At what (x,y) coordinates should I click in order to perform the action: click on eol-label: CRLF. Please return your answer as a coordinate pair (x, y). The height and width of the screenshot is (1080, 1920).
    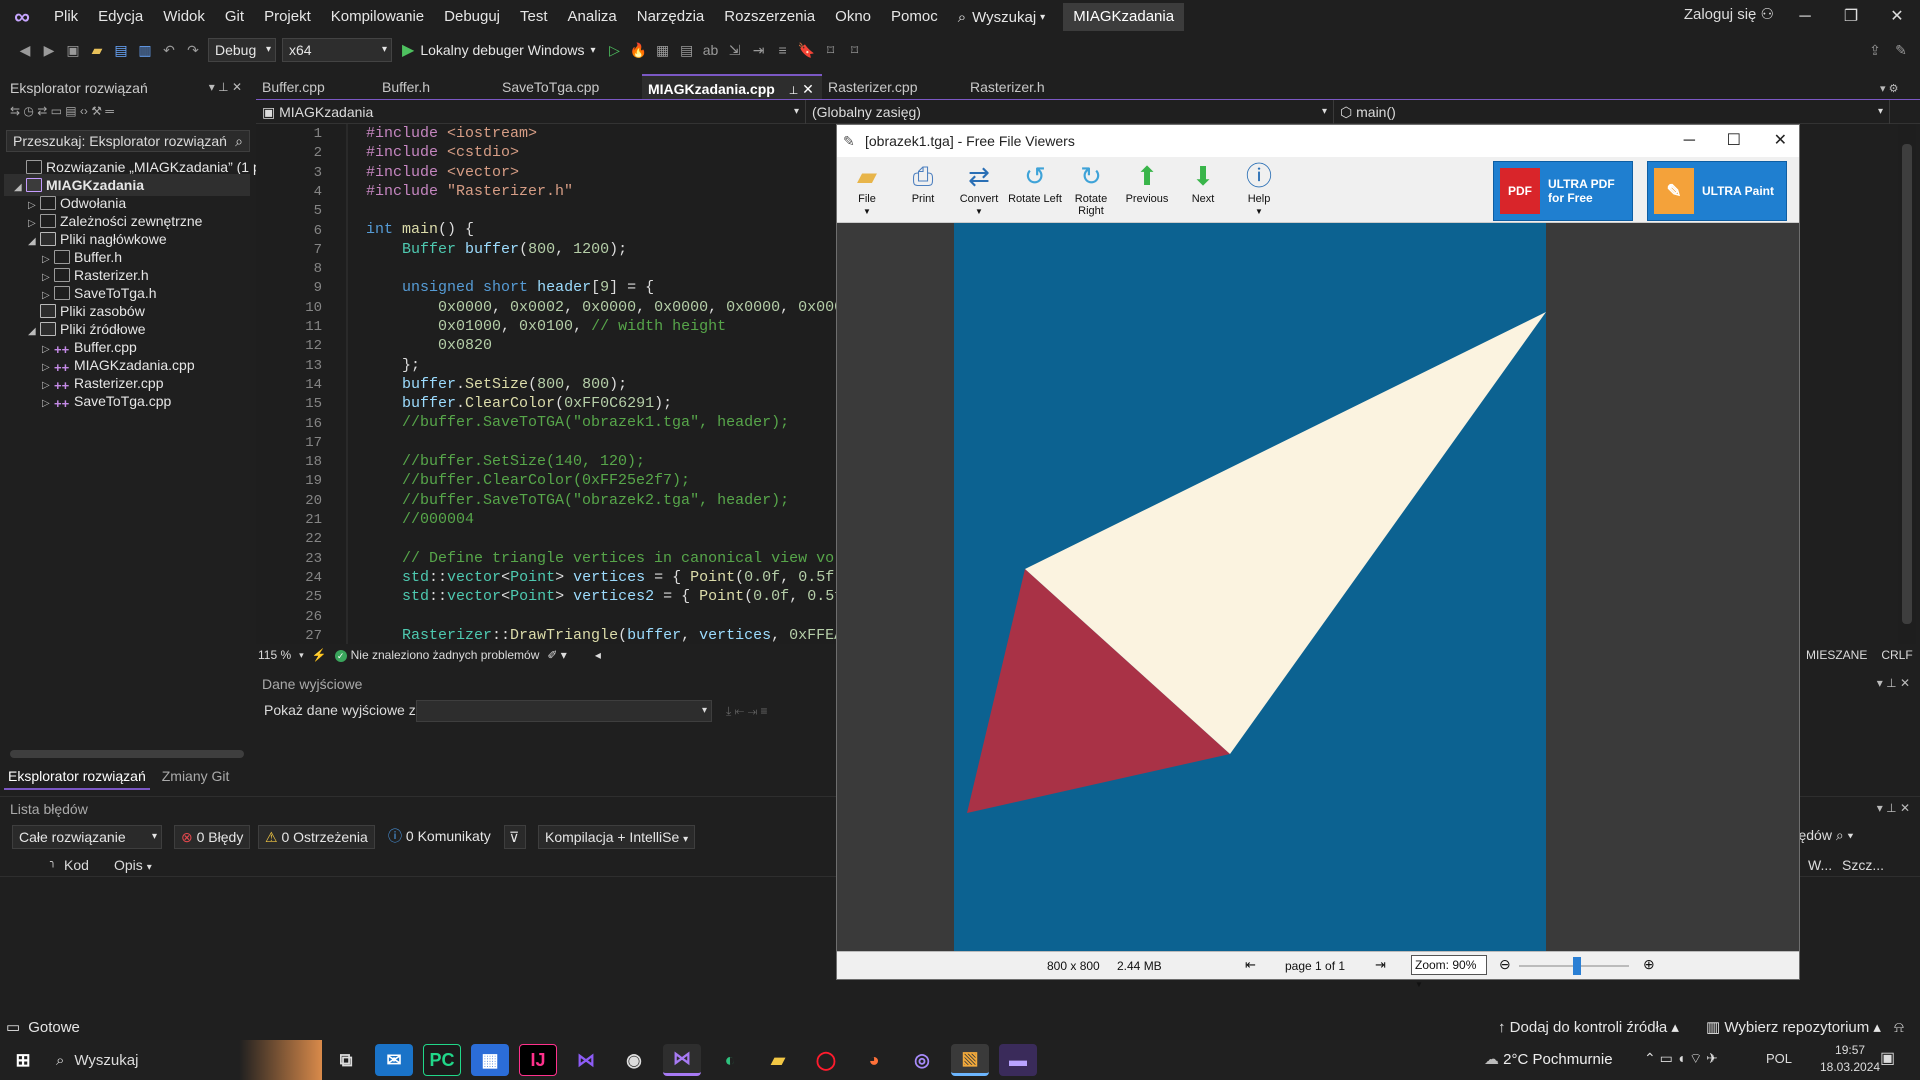
    Looking at the image, I should click on (1896, 655).